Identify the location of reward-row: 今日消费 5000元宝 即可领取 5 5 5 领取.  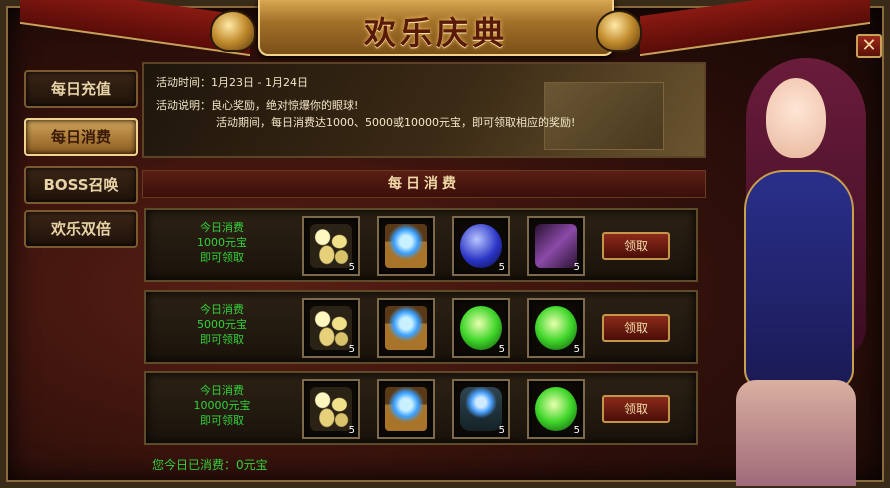
(421, 327).